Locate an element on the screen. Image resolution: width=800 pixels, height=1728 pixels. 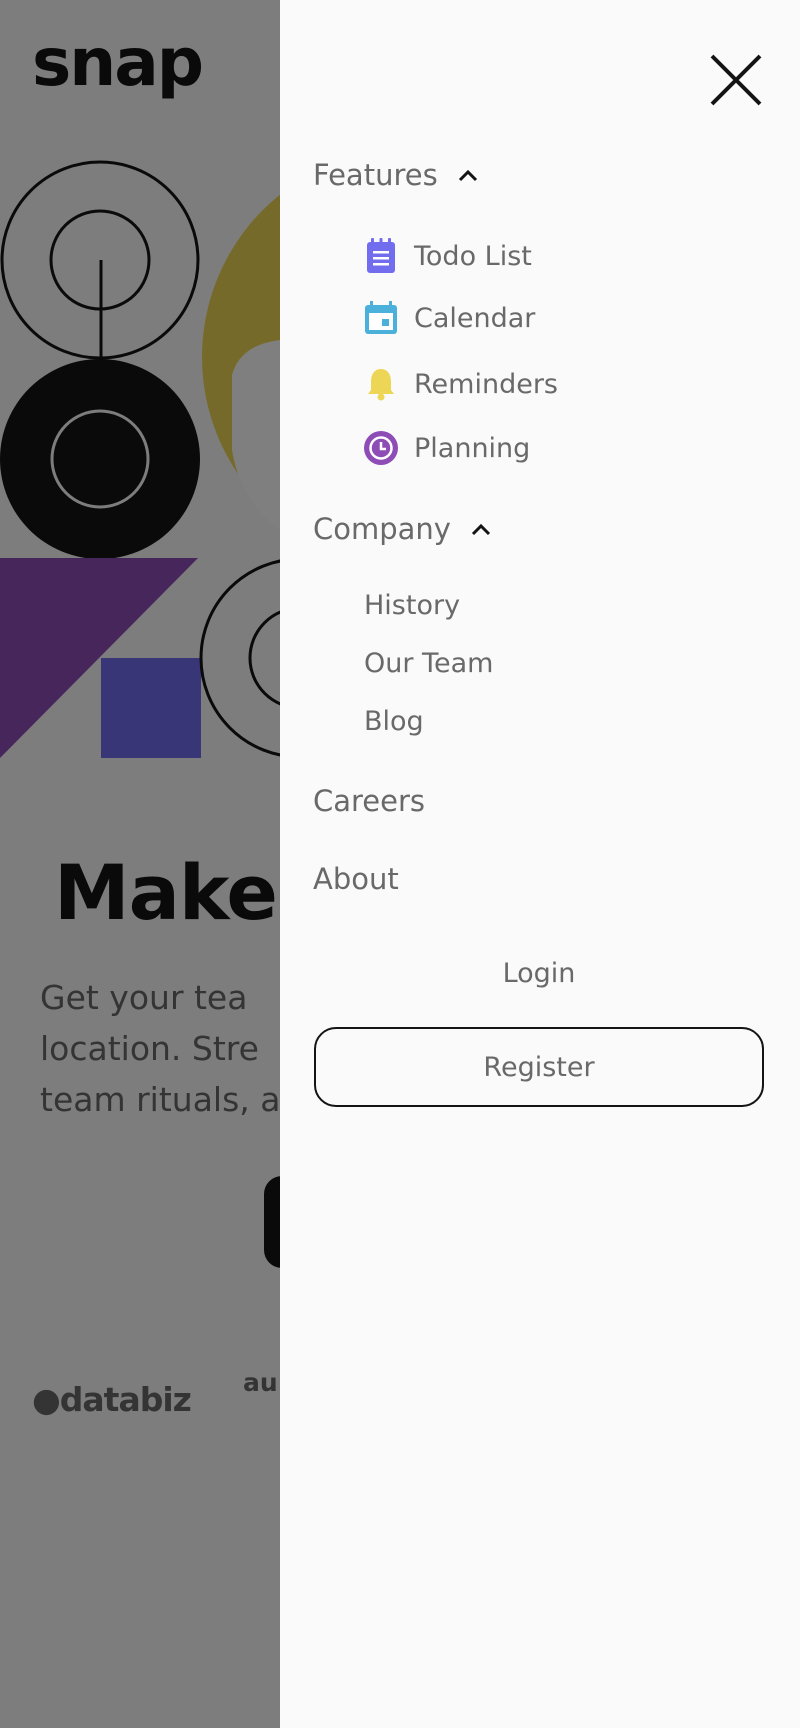
menu-item-label: Todo List is located at coordinates (473, 256).